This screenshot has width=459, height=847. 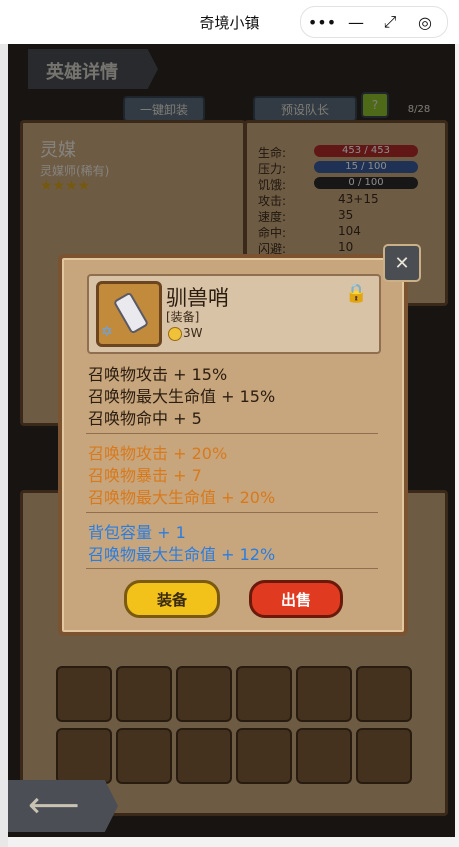 What do you see at coordinates (145, 418) in the screenshot?
I see `base-attribute: 召唤物命中 + 5` at bounding box center [145, 418].